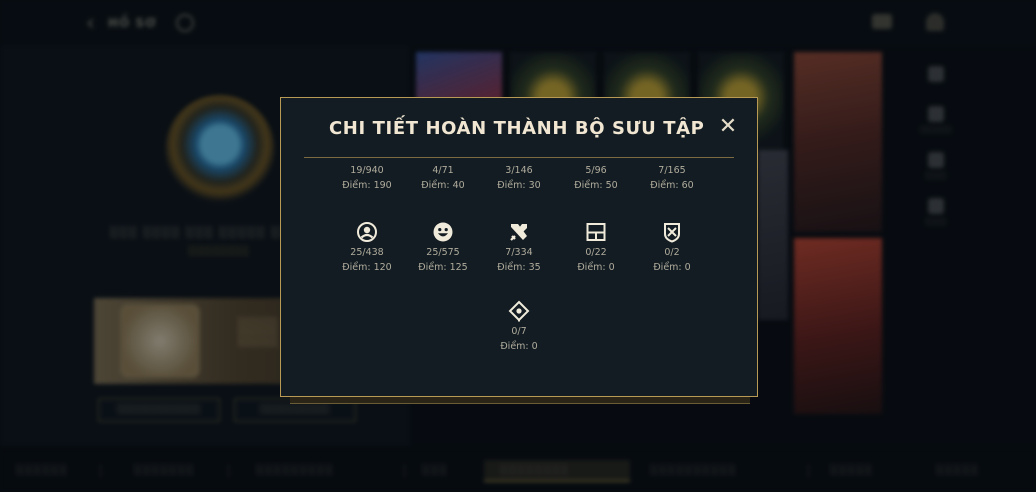 The height and width of the screenshot is (492, 1036). Describe the element at coordinates (519, 252) in the screenshot. I see `category-count: 7/334` at that location.